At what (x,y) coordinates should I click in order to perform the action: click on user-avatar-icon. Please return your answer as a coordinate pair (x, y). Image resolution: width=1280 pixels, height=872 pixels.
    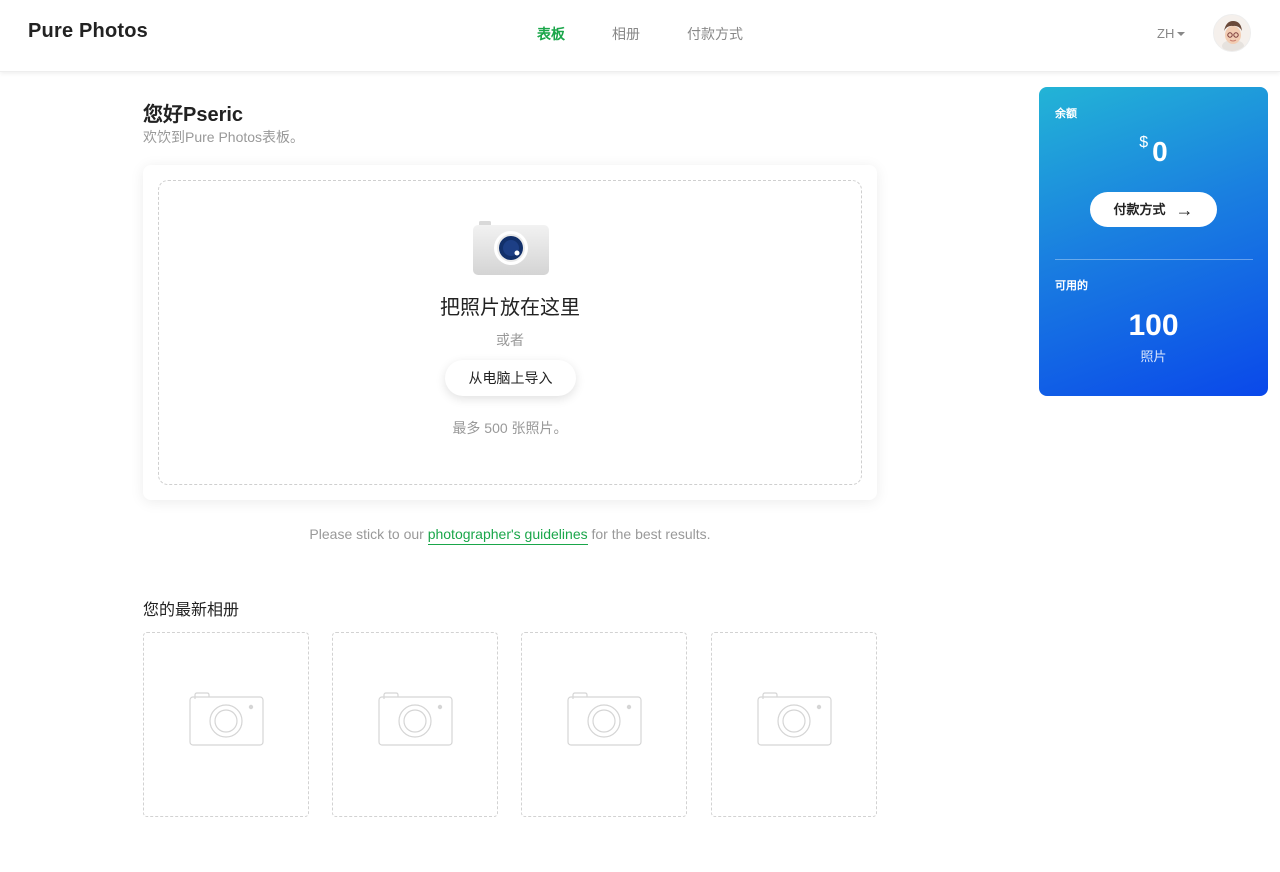
    Looking at the image, I should click on (1232, 33).